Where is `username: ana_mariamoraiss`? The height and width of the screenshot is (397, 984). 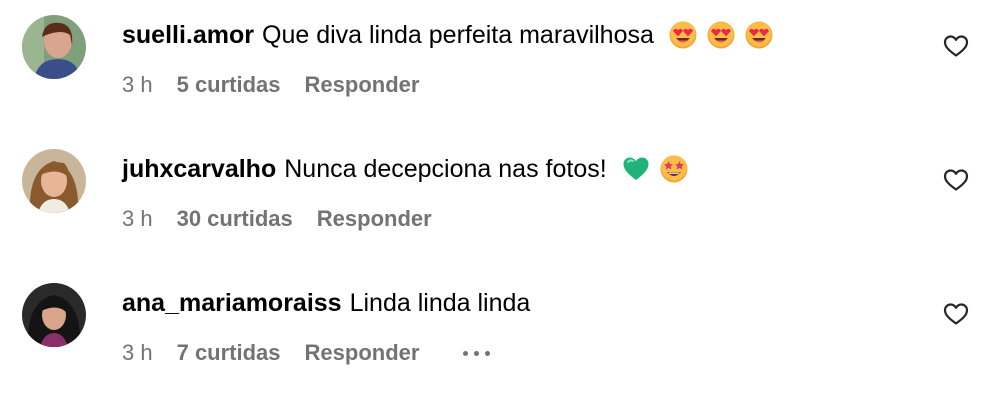 username: ana_mariamoraiss is located at coordinates (232, 303).